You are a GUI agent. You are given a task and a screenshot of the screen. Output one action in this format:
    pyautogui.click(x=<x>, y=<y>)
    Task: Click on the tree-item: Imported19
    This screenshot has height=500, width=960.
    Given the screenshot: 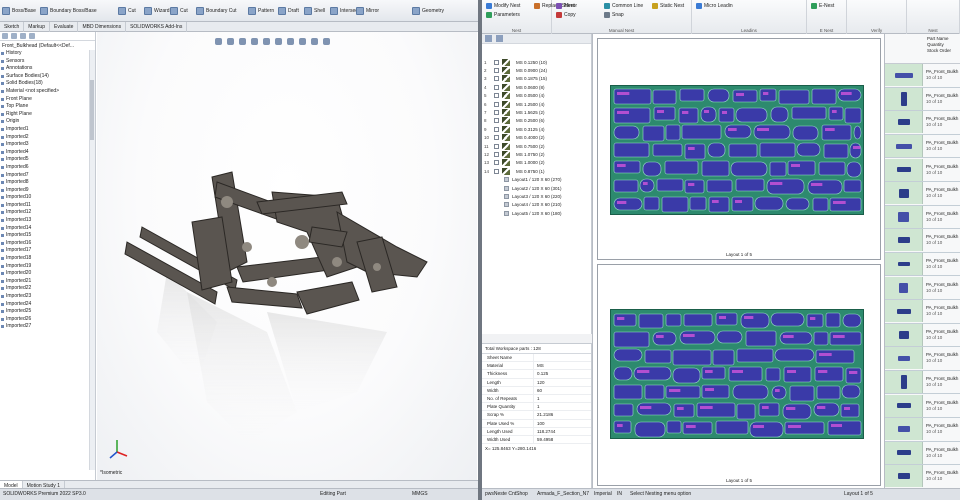 What is the action you would take?
    pyautogui.click(x=47, y=267)
    